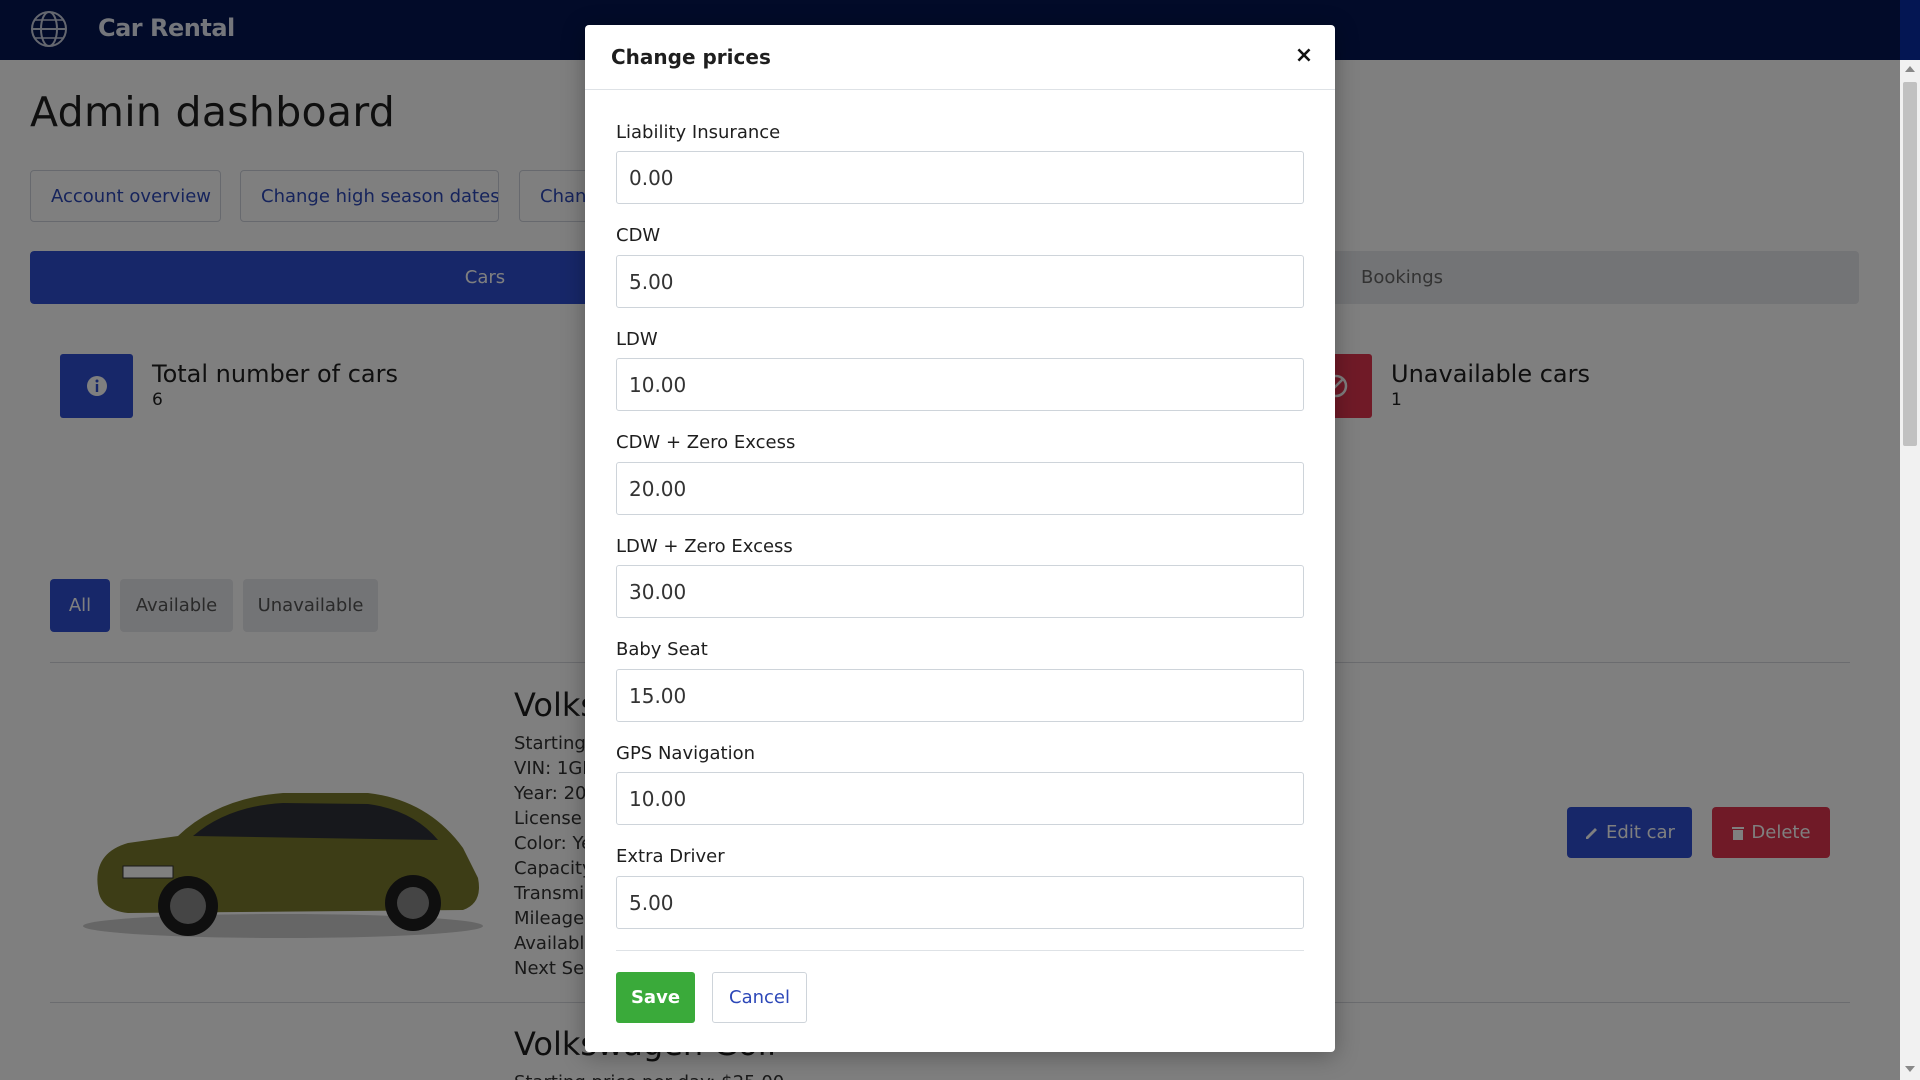  Describe the element at coordinates (960, 950) in the screenshot. I see `modal-divider` at that location.